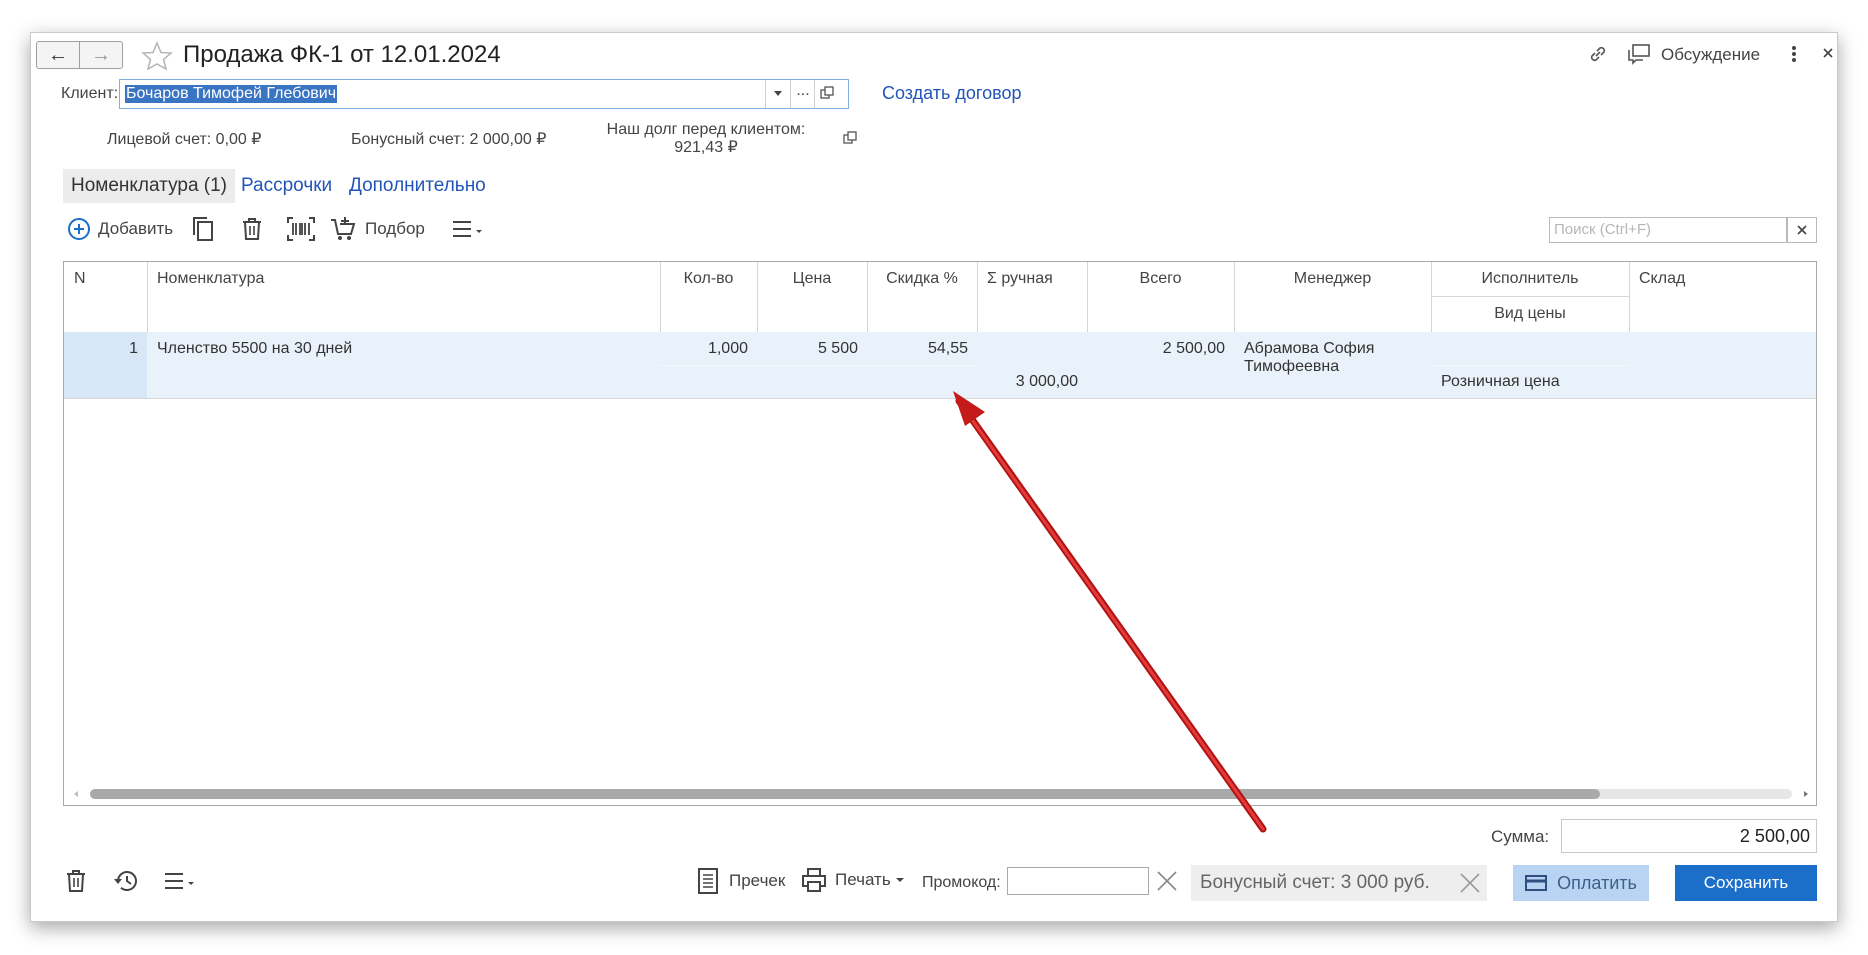 The image size is (1868, 955). I want to click on add-button: Добавить, so click(120, 229).